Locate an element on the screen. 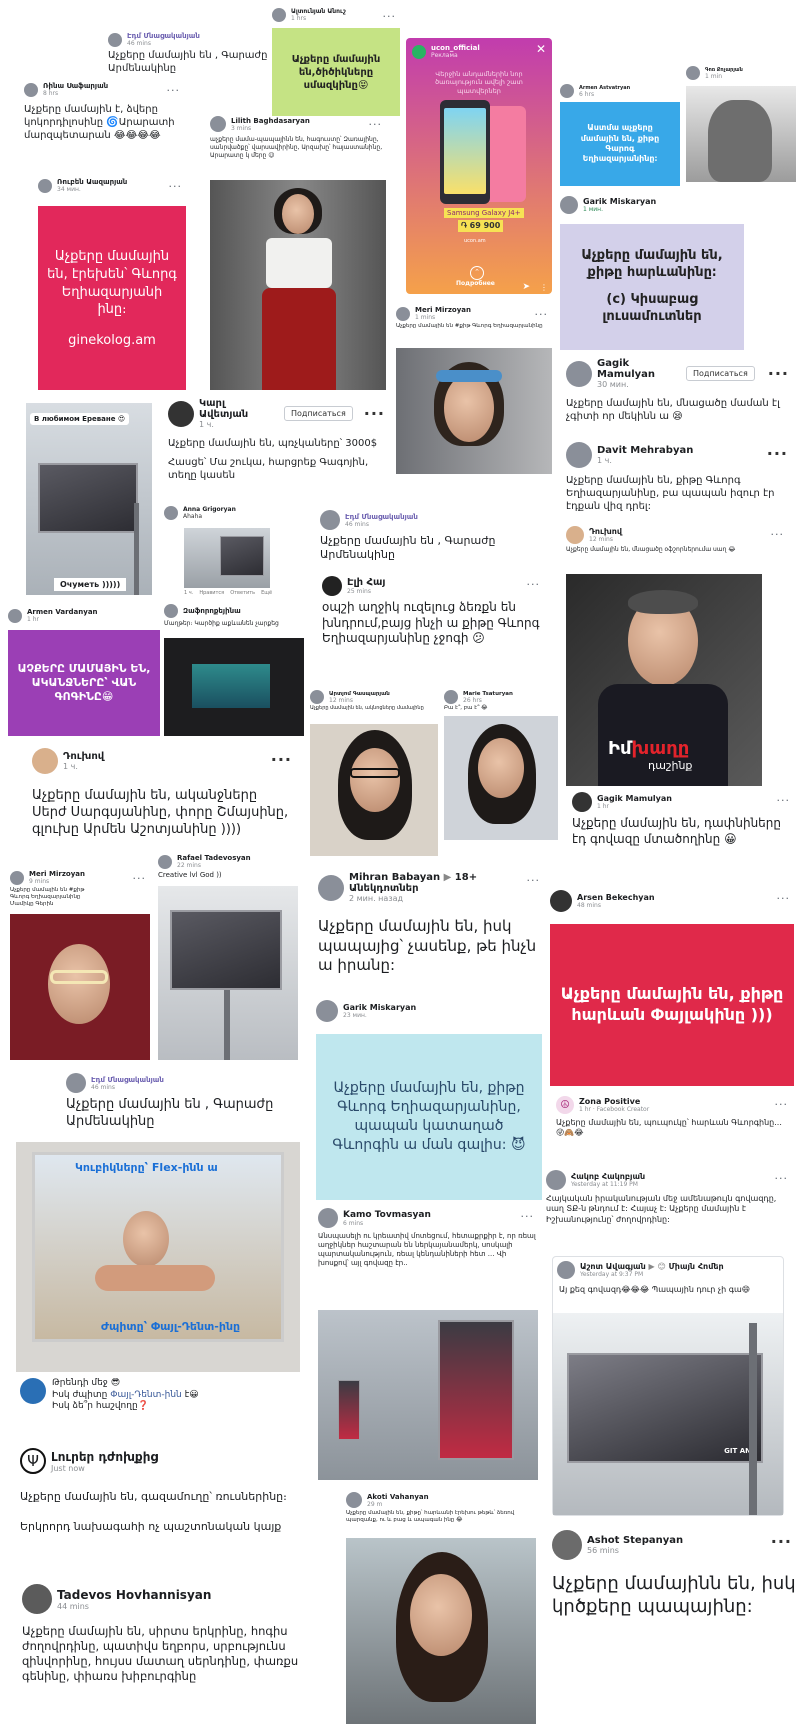  author-name: Zona Positive is located at coordinates (614, 1101).